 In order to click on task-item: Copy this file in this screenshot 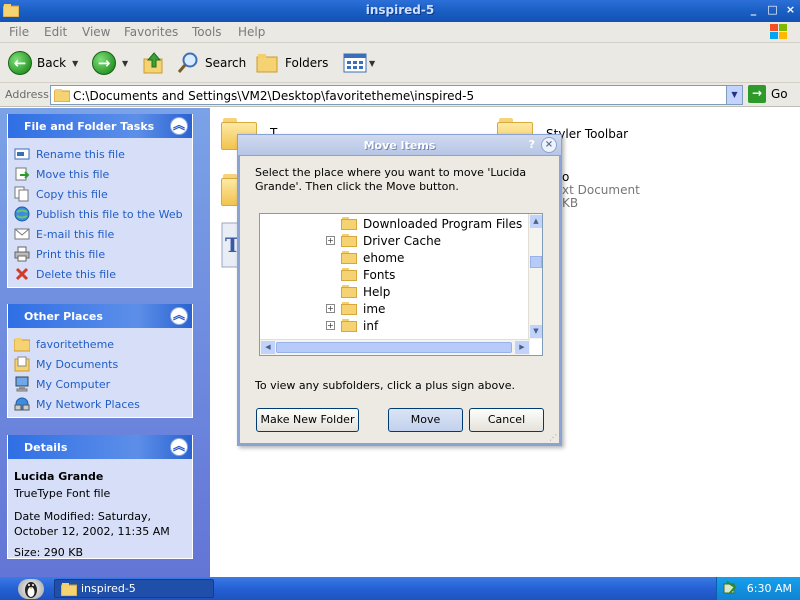, I will do `click(103, 194)`.